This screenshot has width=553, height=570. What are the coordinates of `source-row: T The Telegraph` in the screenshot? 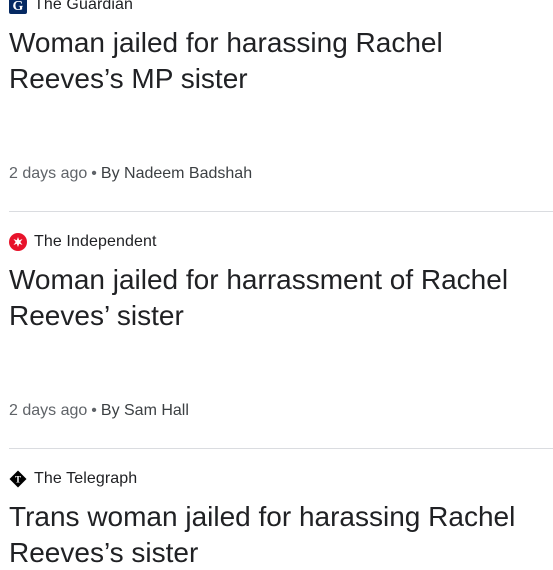 It's located at (281, 479).